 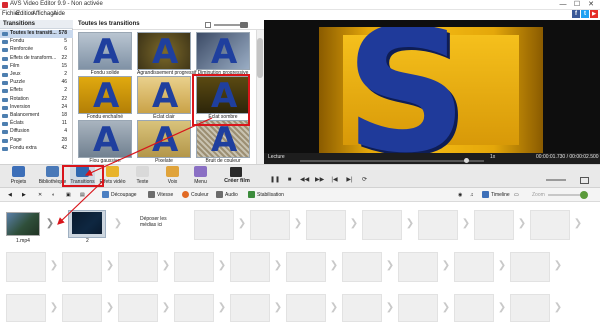 I want to click on annotation-arrows, so click(x=135, y=171).